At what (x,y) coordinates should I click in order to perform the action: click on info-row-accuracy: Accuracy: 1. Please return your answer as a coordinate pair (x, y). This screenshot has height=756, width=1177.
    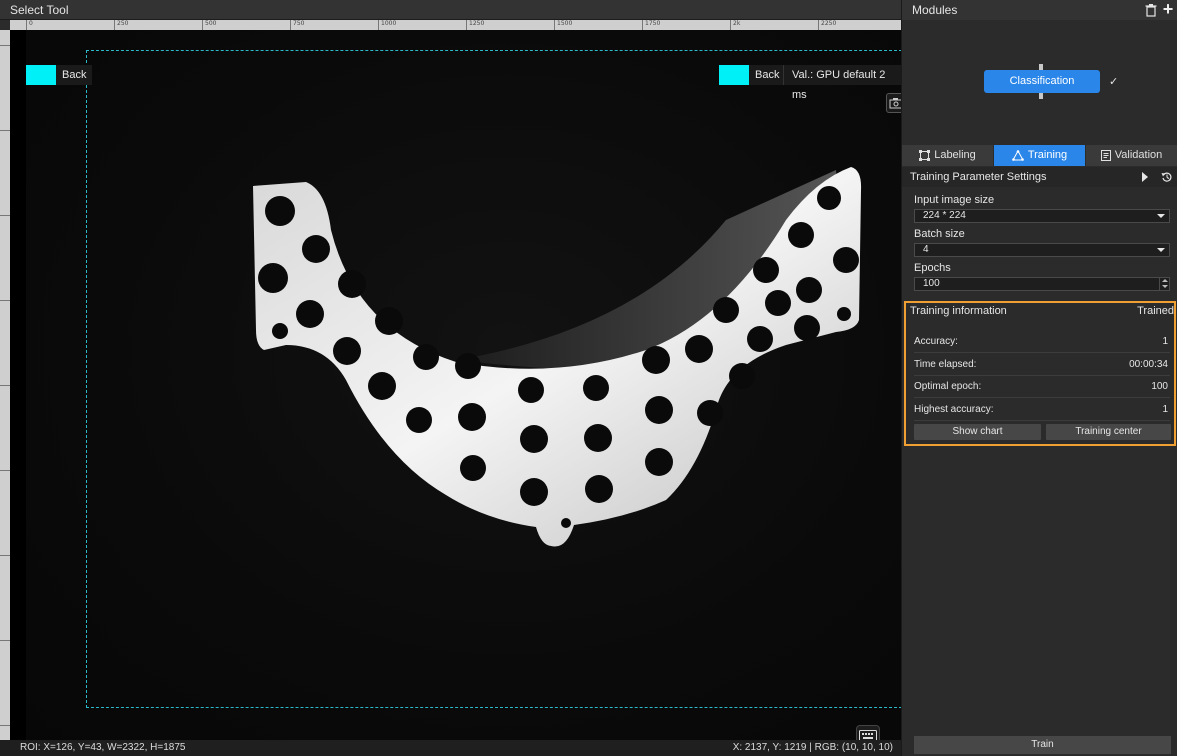
    Looking at the image, I should click on (1042, 342).